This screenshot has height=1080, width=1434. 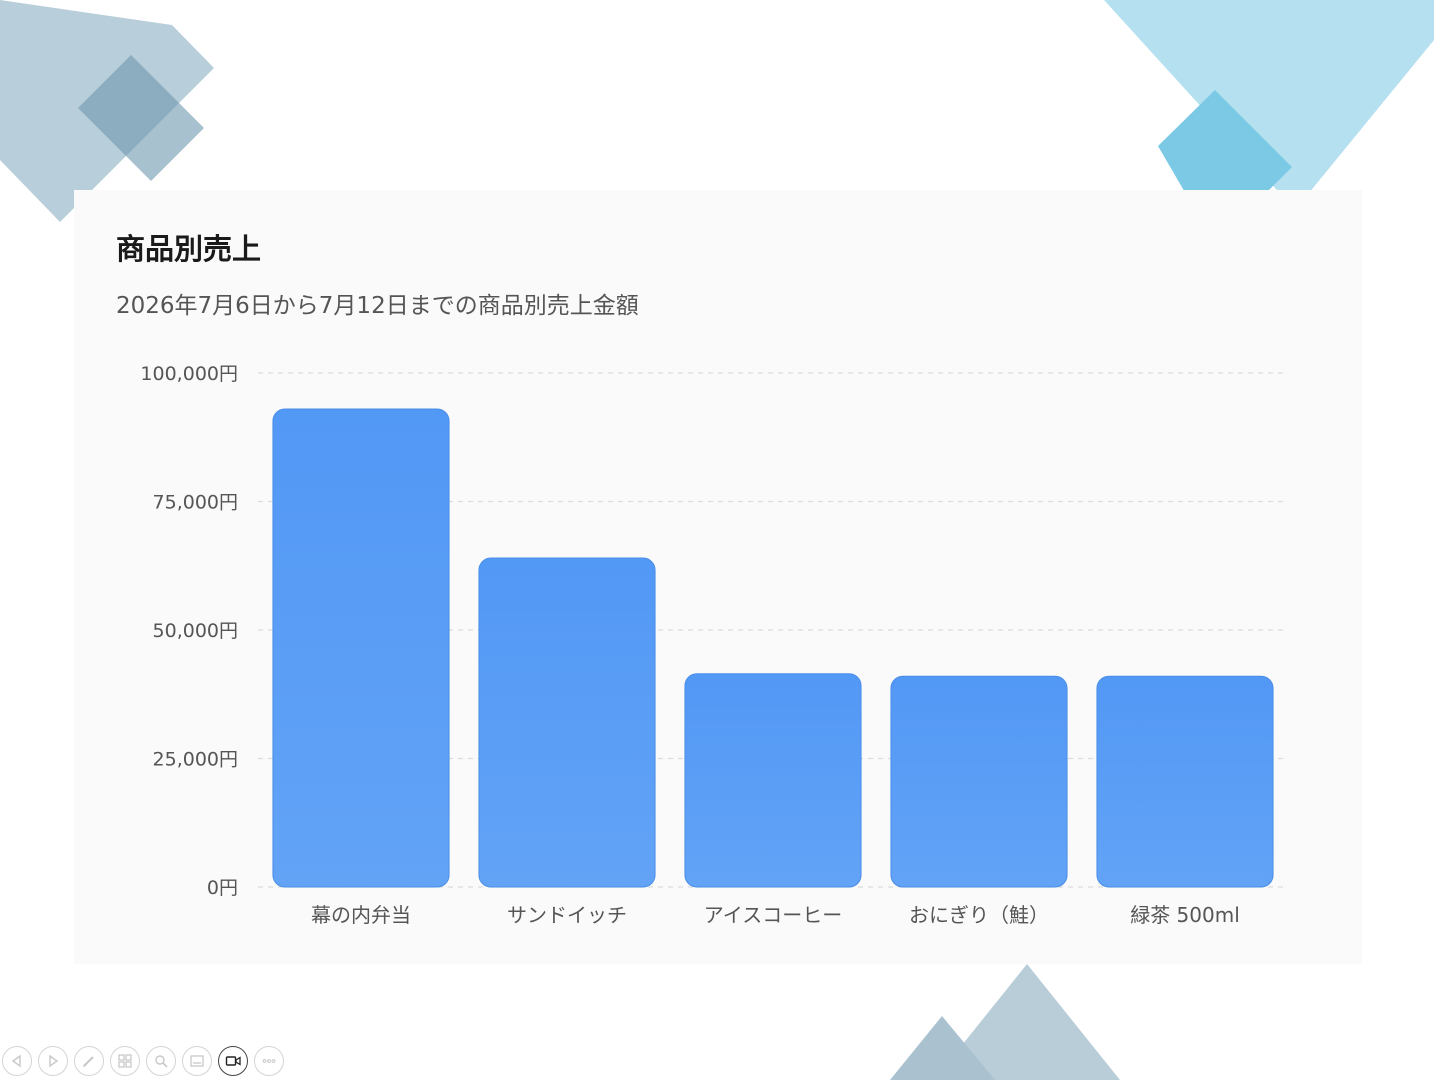 I want to click on triangle-left-icon, so click(x=16, y=1061).